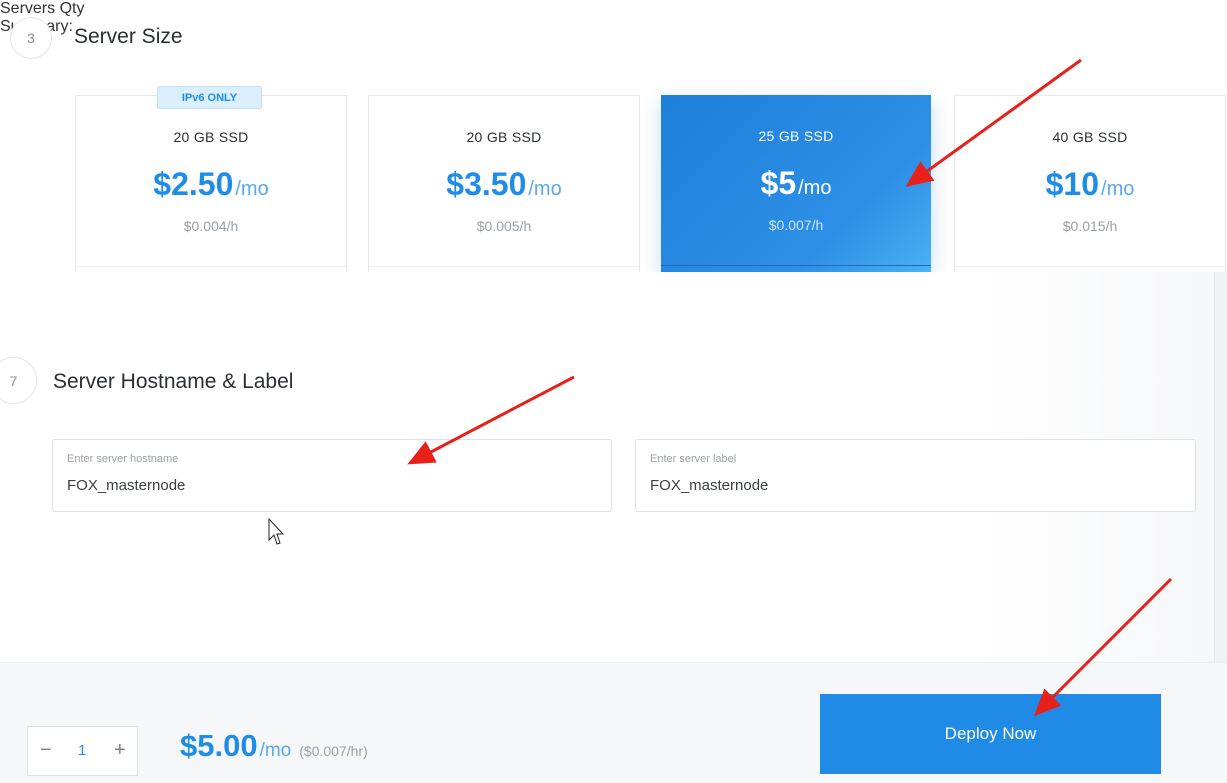  What do you see at coordinates (778, 183) in the screenshot?
I see `plan-price-value: $5` at bounding box center [778, 183].